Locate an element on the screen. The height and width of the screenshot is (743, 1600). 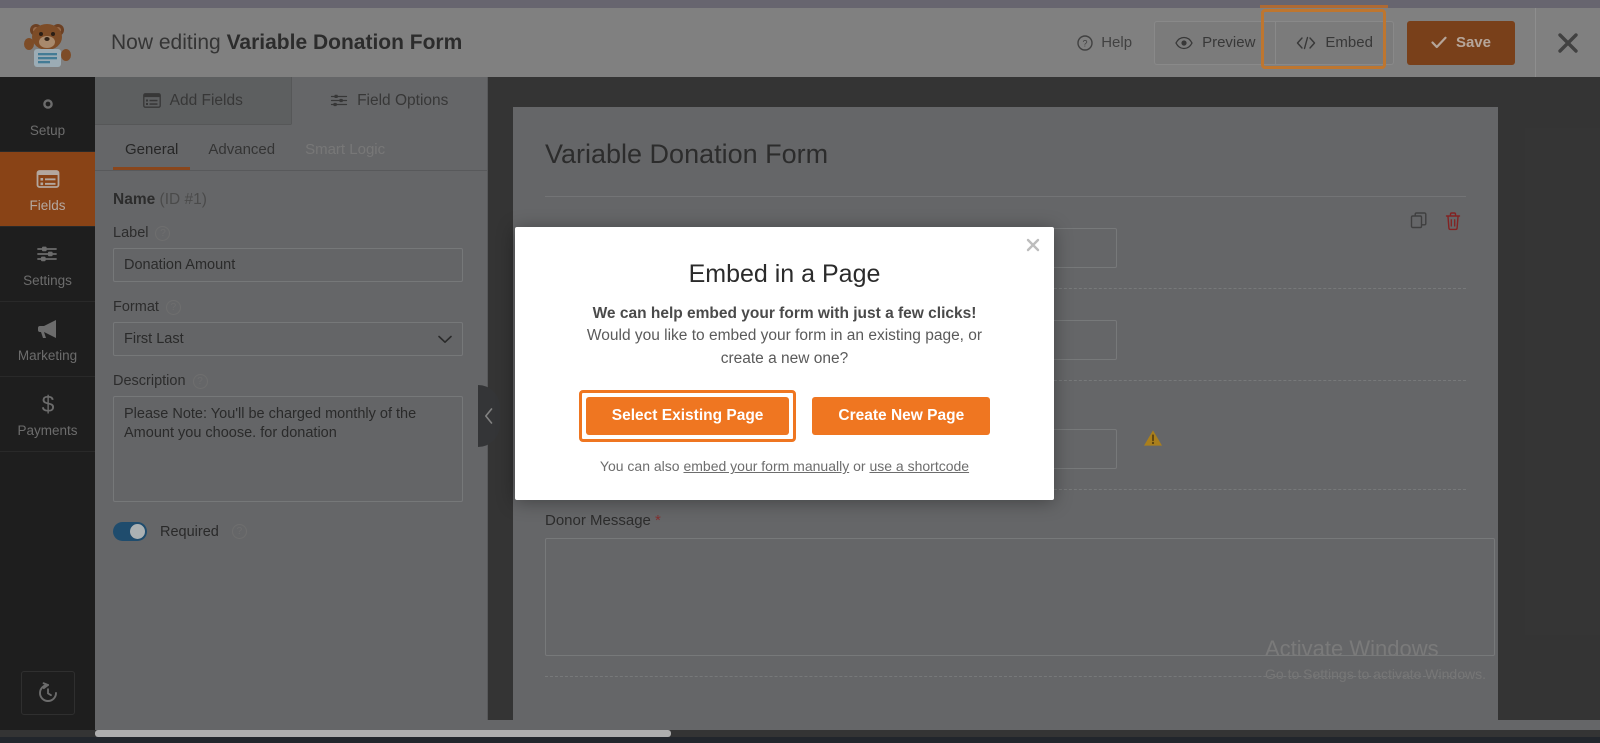
close-x-icon is located at coordinates (1033, 245).